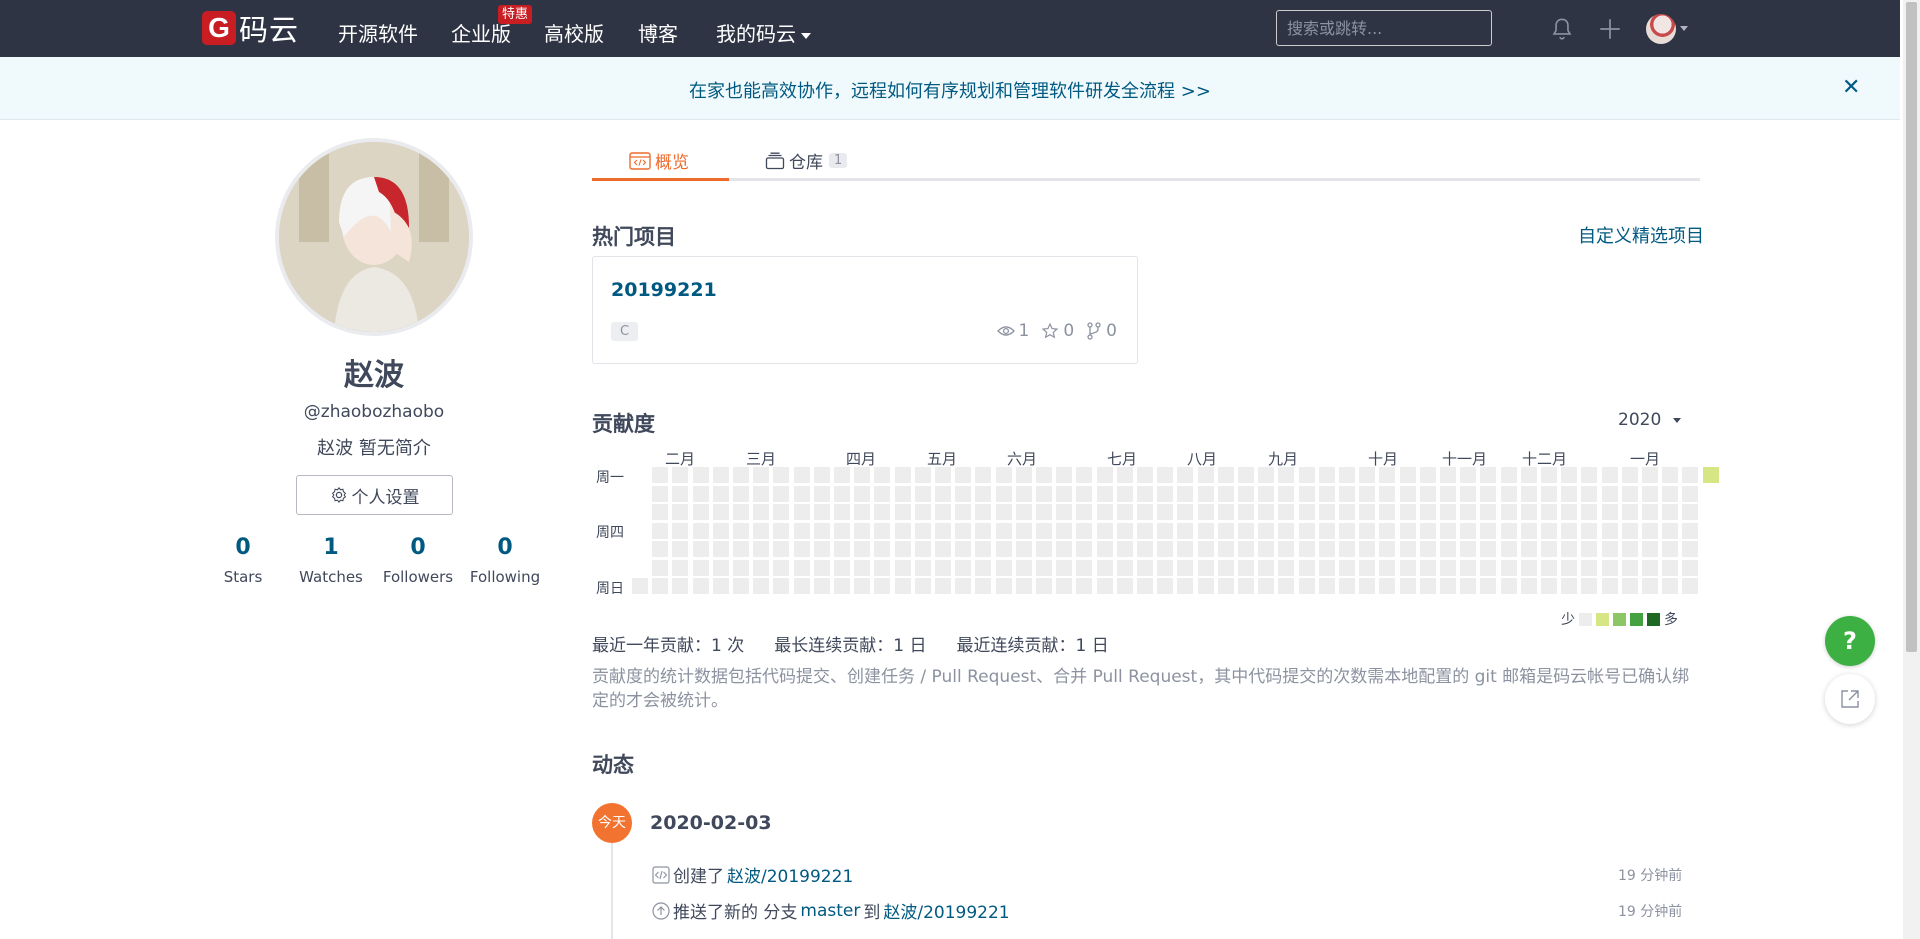 The image size is (1920, 939). Describe the element at coordinates (658, 32) in the screenshot. I see `nav-blog: 博客` at that location.